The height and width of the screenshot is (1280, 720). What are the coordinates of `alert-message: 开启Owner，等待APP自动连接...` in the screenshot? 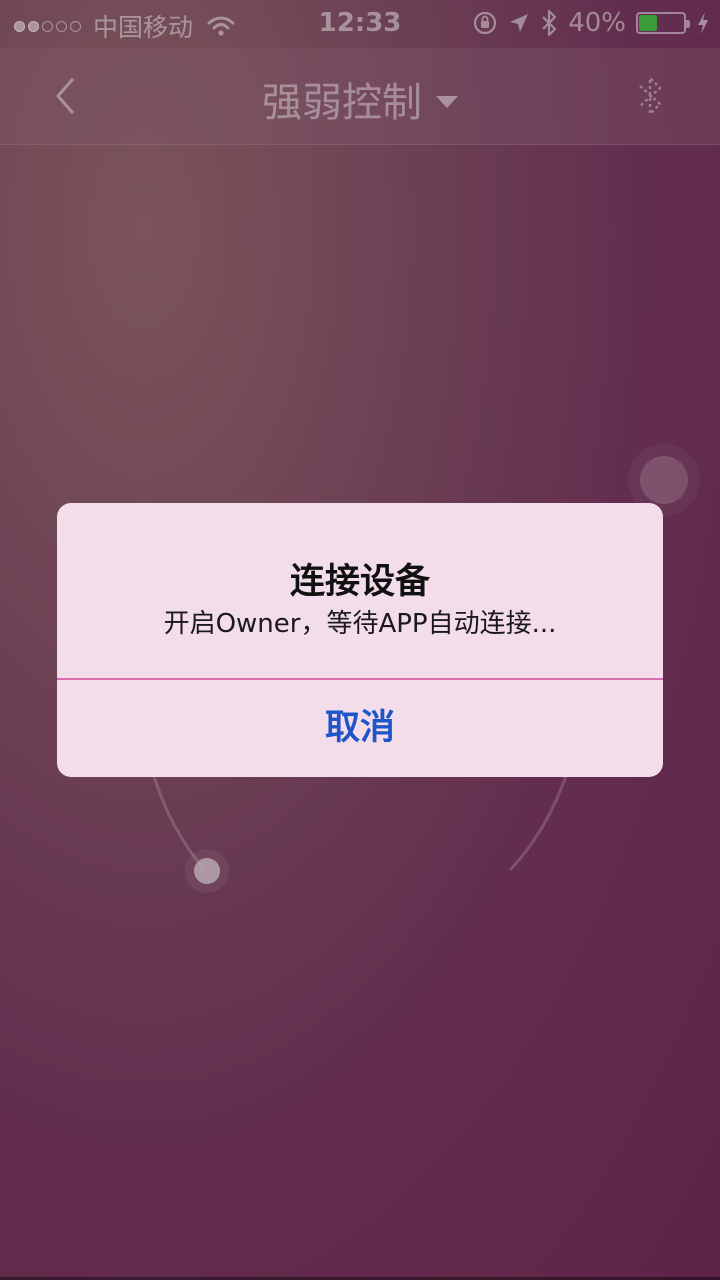 It's located at (360, 624).